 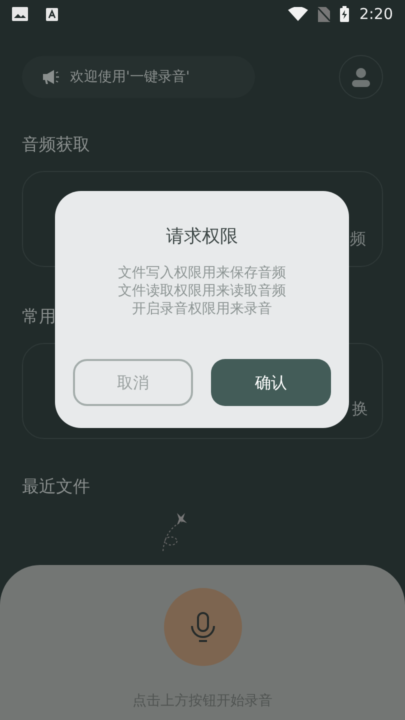 What do you see at coordinates (298, 14) in the screenshot?
I see `wifi-icon` at bounding box center [298, 14].